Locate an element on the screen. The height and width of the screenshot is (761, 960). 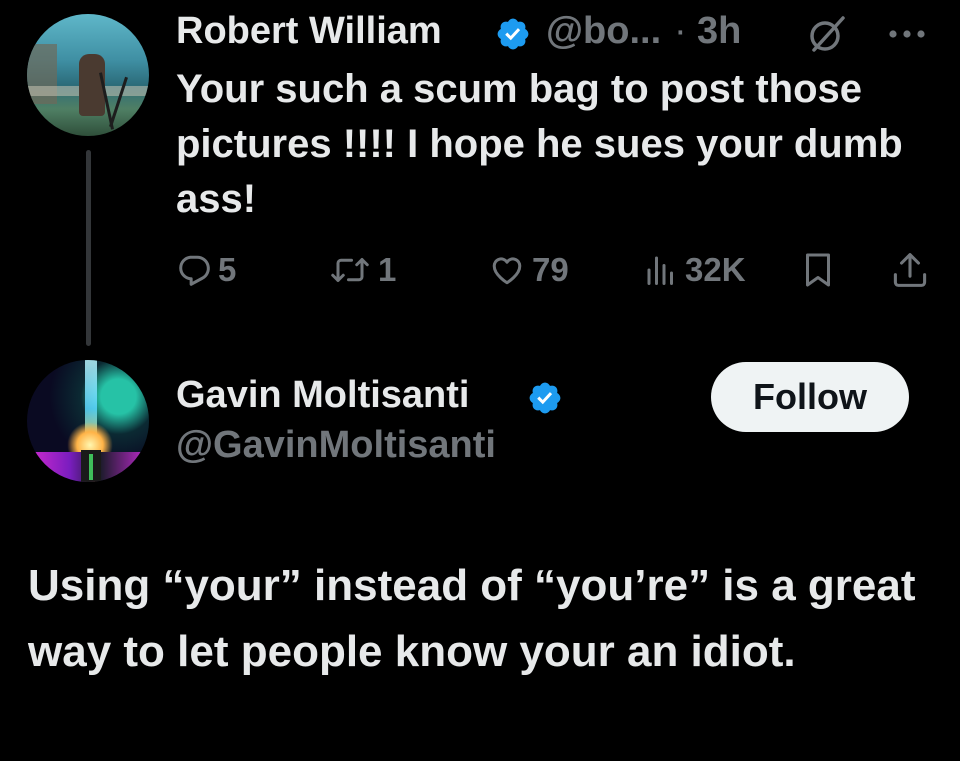
more-options-icon is located at coordinates (907, 34).